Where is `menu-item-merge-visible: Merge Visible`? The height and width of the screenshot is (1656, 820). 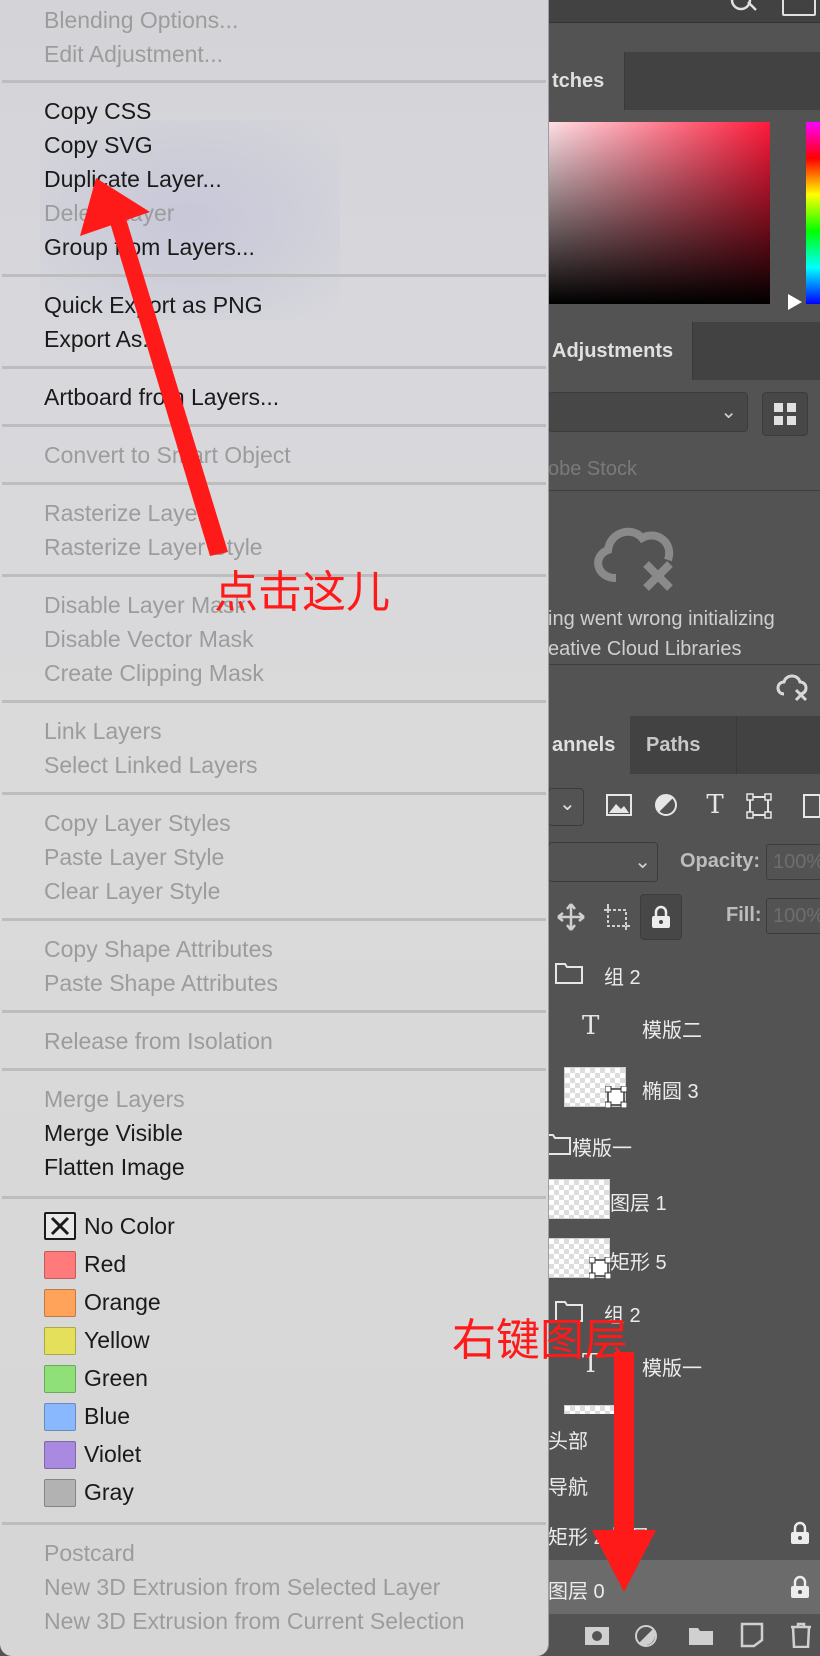
menu-item-merge-visible: Merge Visible is located at coordinates (113, 1133).